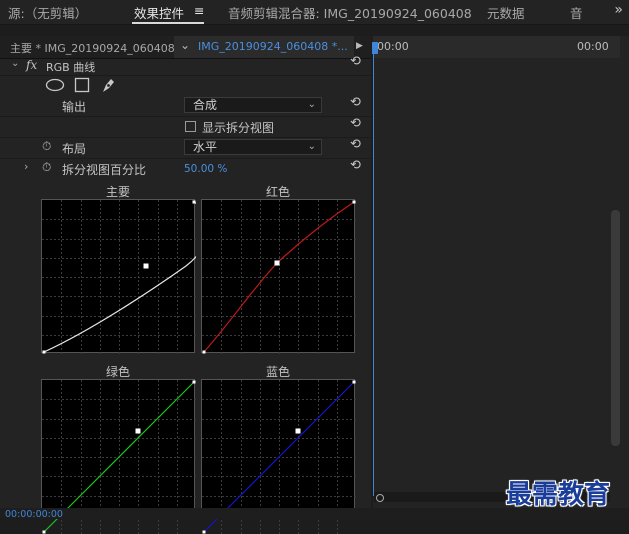 This screenshot has width=629, height=534. I want to click on layout-dropdown: 水平 ⌄, so click(253, 147).